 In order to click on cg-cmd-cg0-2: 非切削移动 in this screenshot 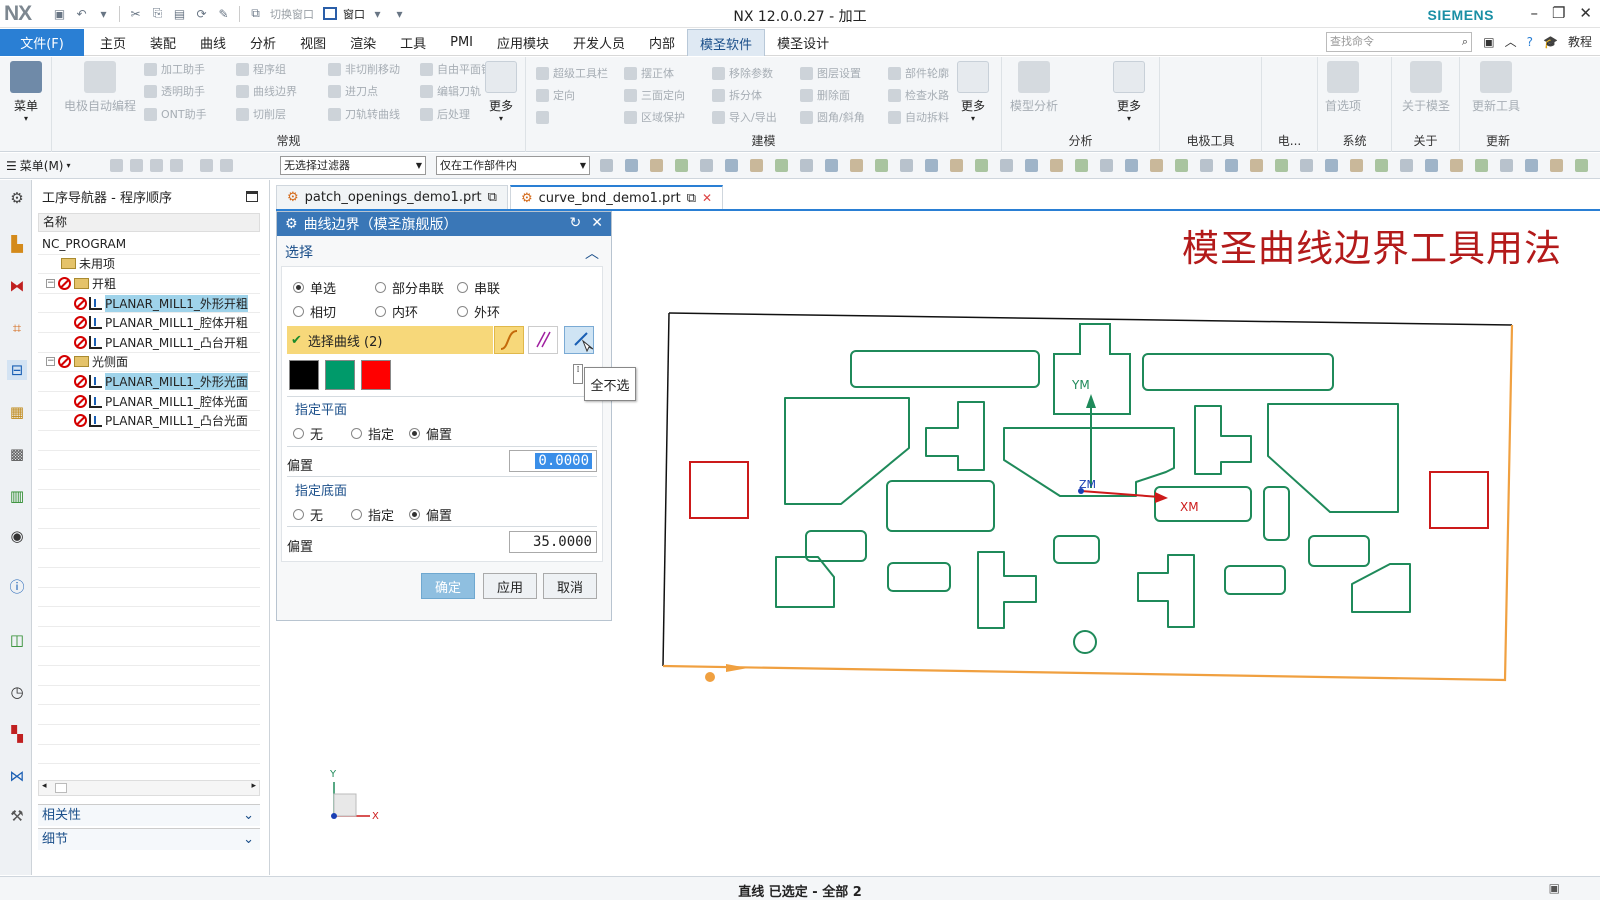, I will do `click(367, 69)`.